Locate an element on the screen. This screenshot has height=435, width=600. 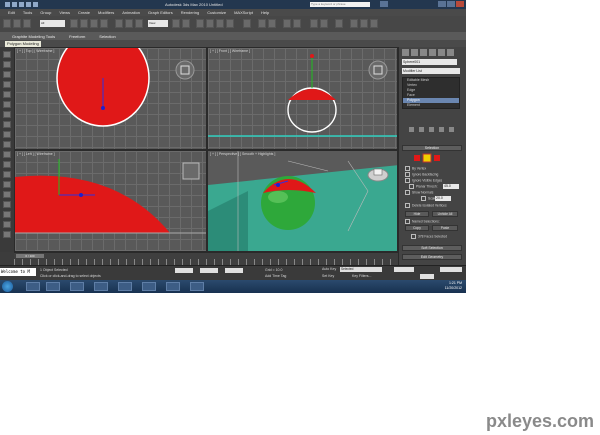
tab-selection: Selection is located at coordinates (107, 36).